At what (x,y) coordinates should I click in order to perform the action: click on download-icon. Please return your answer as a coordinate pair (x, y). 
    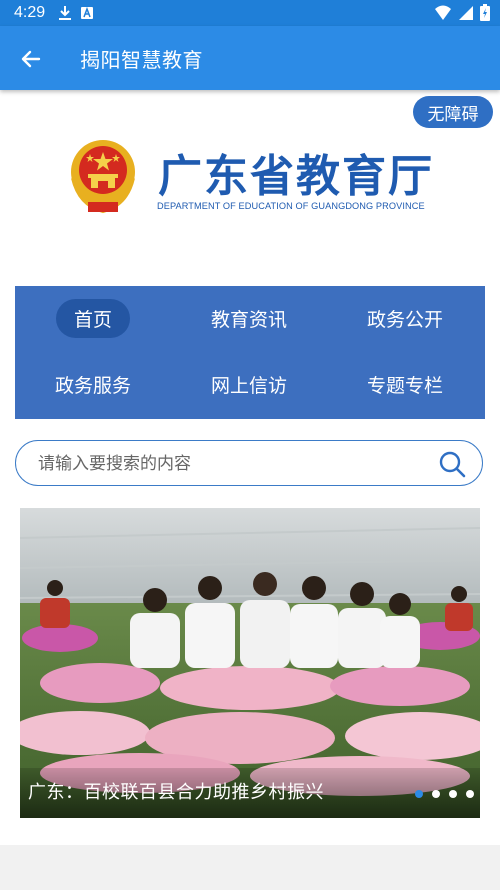
    Looking at the image, I should click on (65, 13).